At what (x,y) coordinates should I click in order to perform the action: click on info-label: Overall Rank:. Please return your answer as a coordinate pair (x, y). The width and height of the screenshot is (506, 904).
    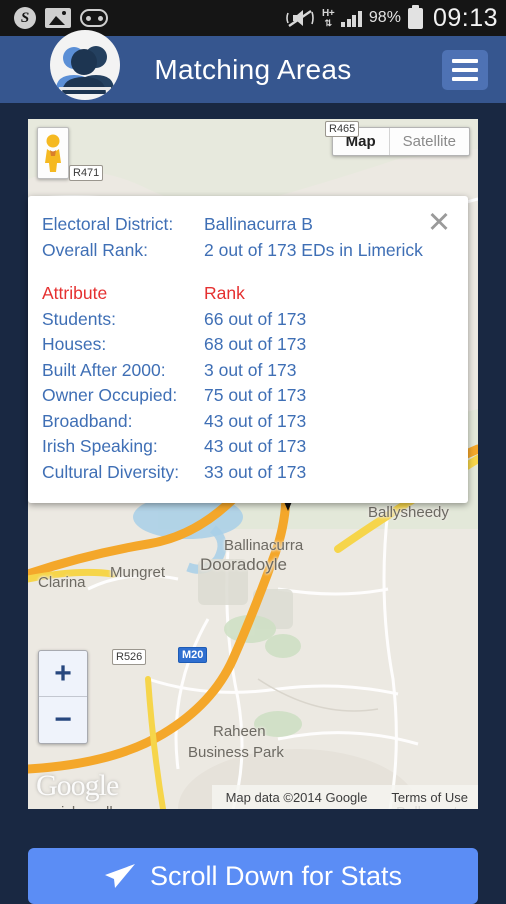
    Looking at the image, I should click on (95, 249).